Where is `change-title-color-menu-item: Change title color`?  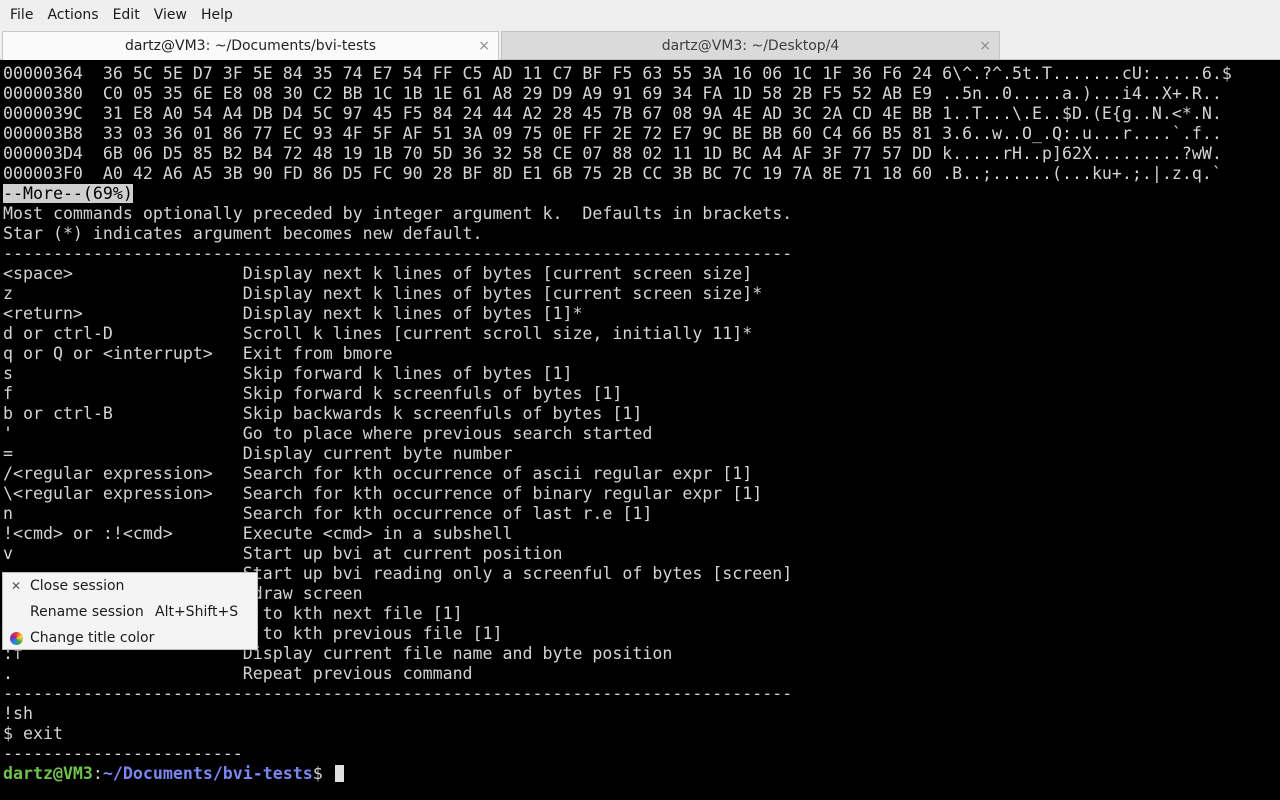 change-title-color-menu-item: Change title color is located at coordinates (130, 638).